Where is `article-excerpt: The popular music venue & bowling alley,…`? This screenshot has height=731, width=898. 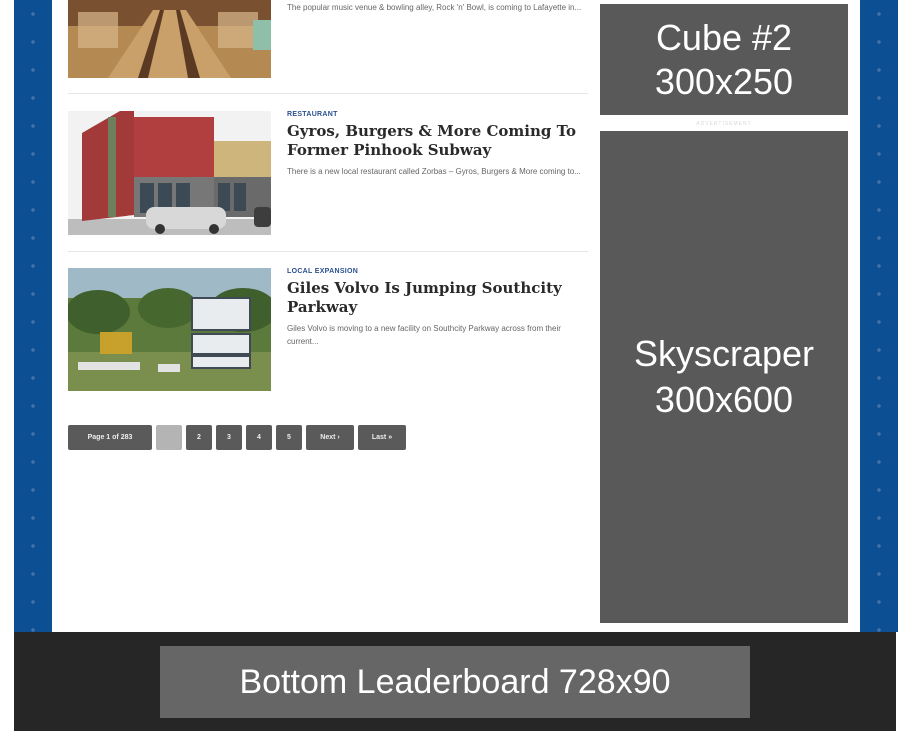 article-excerpt: The popular music venue & bowling alley,… is located at coordinates (434, 7).